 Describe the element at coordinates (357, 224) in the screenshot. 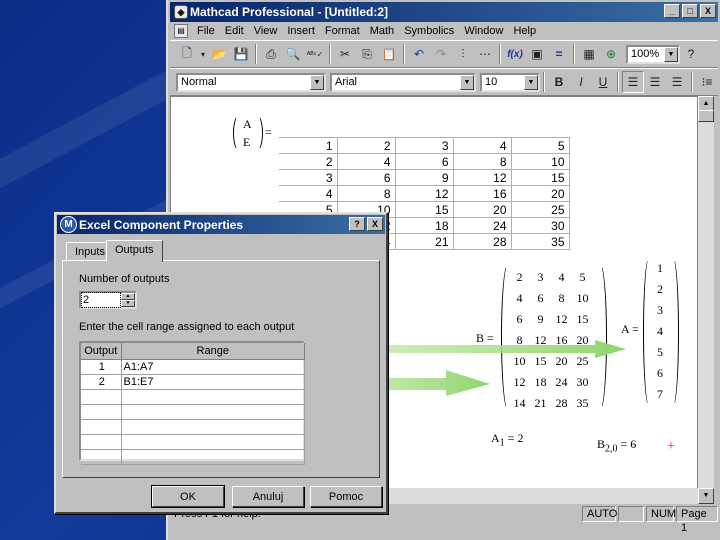

I see `dialog-help-button: ?` at that location.